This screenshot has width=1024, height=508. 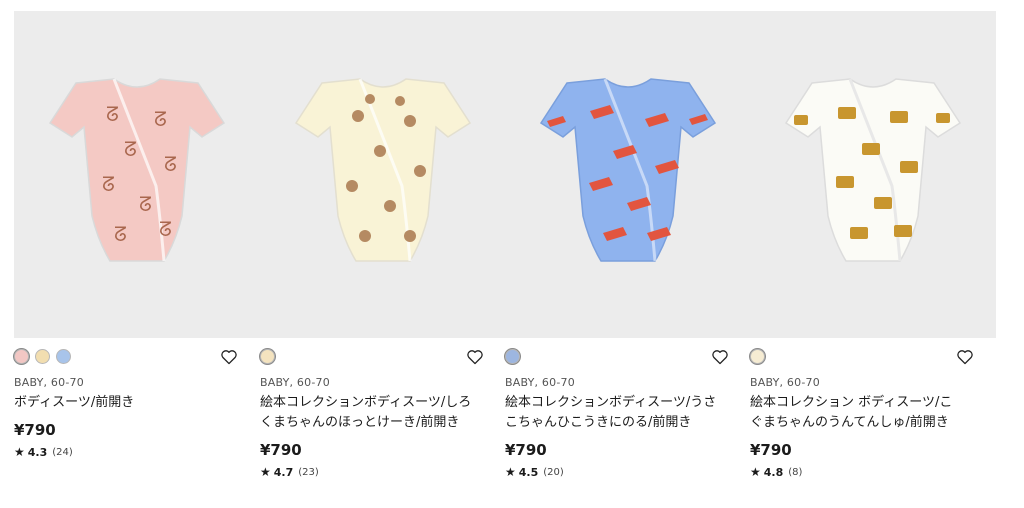 What do you see at coordinates (366, 413) in the screenshot?
I see `product-name: 絵本コレクションボディスーツ/しろくまちゃんのほっとけーき/前開き` at bounding box center [366, 413].